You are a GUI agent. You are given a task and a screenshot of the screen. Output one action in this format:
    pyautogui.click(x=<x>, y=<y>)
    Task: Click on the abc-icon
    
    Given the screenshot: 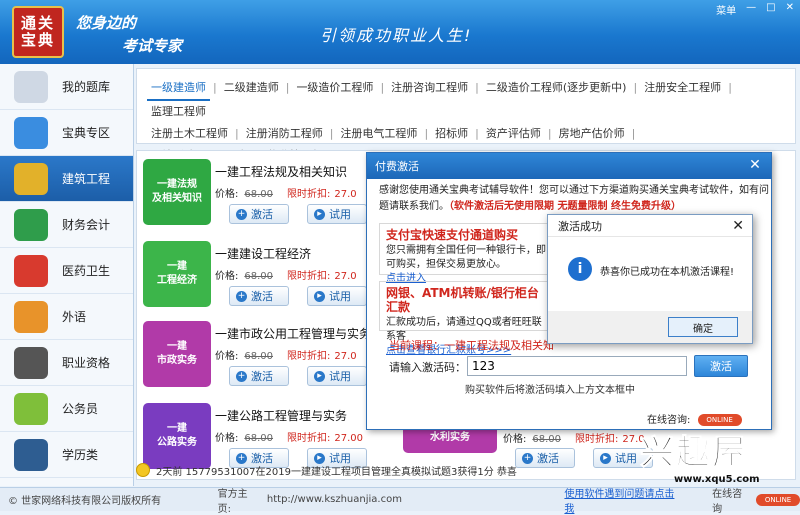 What is the action you would take?
    pyautogui.click(x=31, y=316)
    